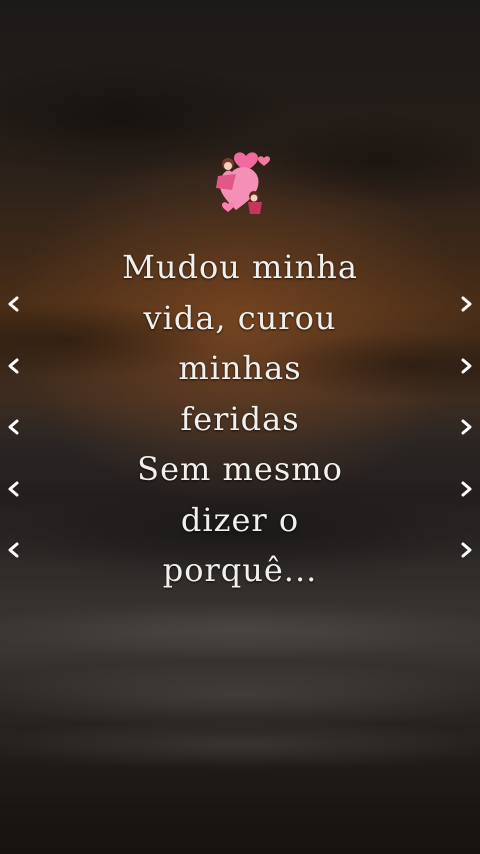 Image resolution: width=480 pixels, height=854 pixels. I want to click on lyrics-line: Mudou minha, so click(240, 267).